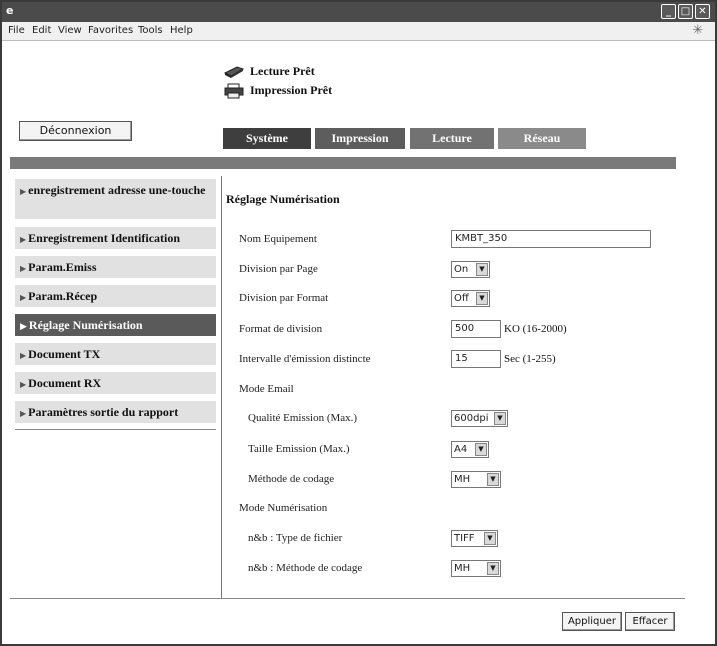 Image resolution: width=717 pixels, height=646 pixels. What do you see at coordinates (461, 449) in the screenshot?
I see `email-size-value: A4` at bounding box center [461, 449].